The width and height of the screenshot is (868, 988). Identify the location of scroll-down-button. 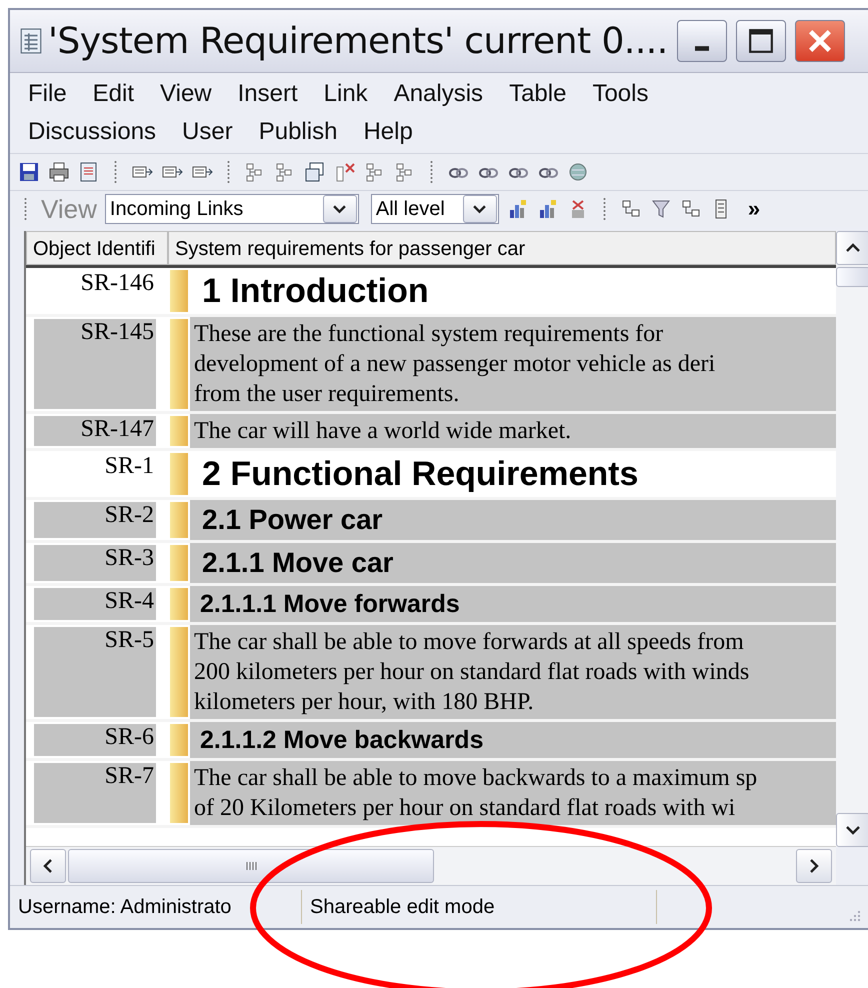
(852, 830).